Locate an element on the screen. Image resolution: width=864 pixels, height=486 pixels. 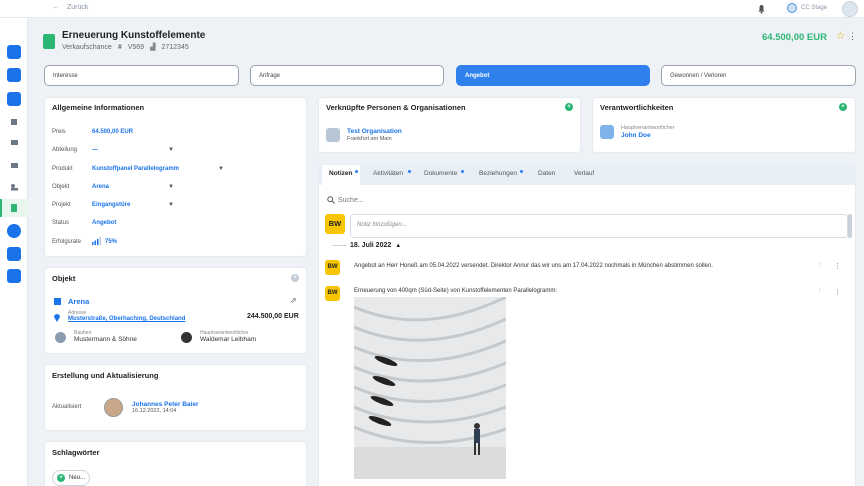
org-name: CC Stage is located at coordinates (814, 8).